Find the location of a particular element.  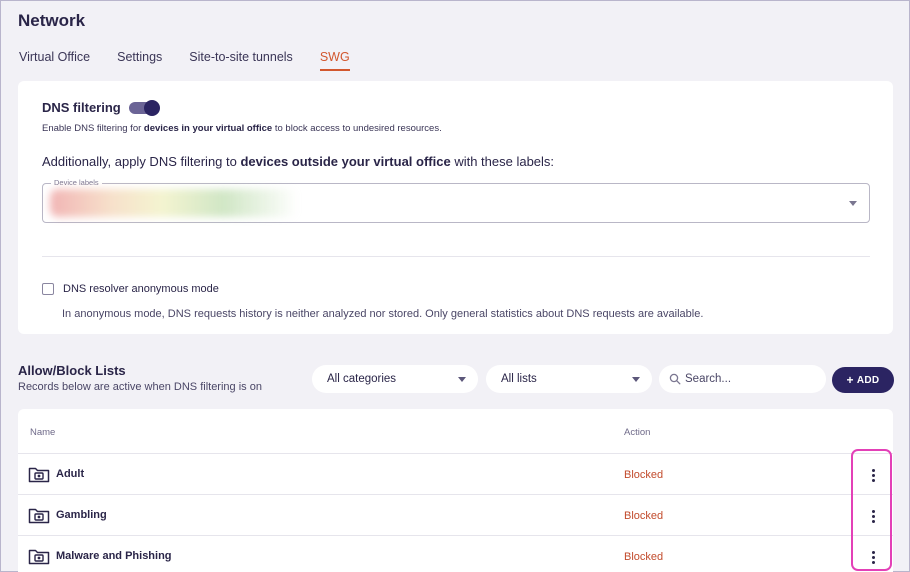

tab-site-to-site-tunnels: Site-to-site tunnels is located at coordinates (241, 60).